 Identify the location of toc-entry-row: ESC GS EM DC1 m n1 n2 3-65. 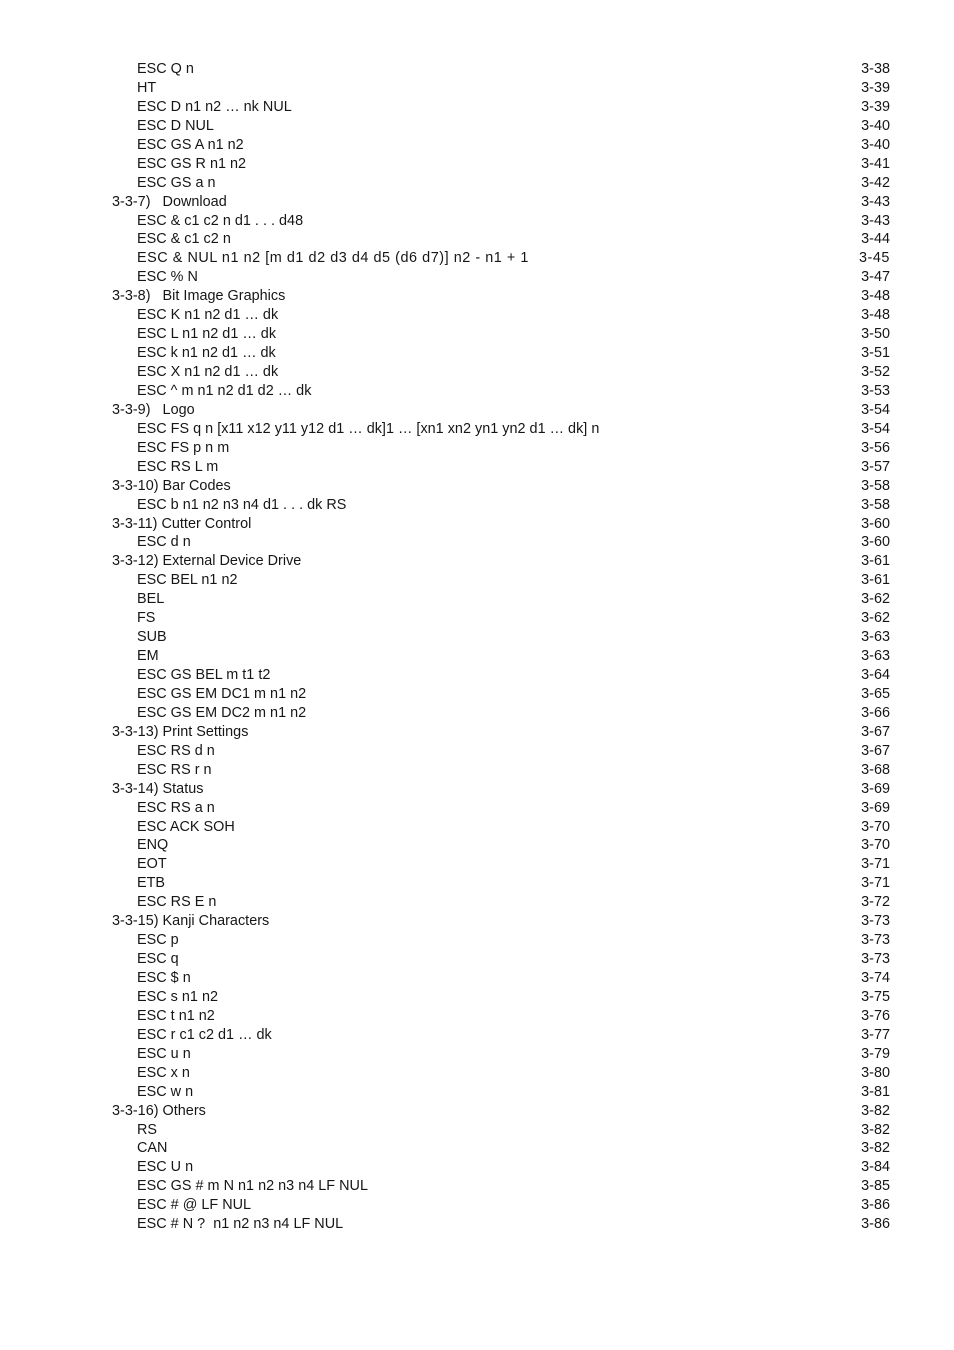
(501, 694).